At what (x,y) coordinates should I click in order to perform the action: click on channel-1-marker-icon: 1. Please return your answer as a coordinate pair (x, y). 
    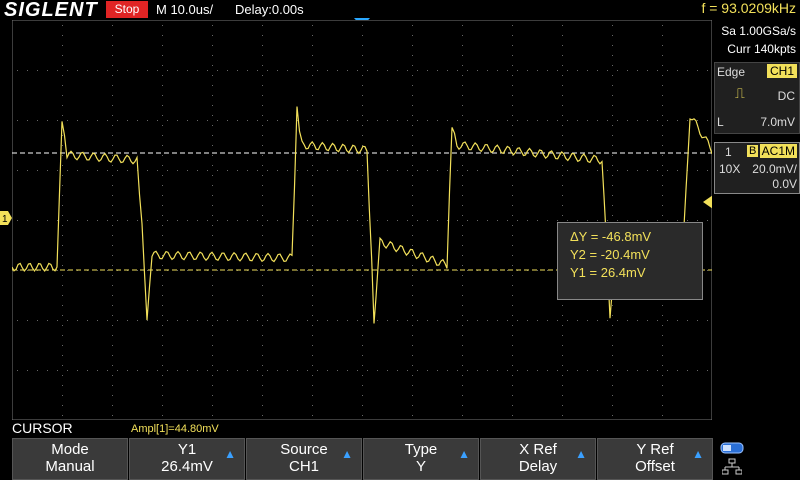
    Looking at the image, I should click on (6, 218).